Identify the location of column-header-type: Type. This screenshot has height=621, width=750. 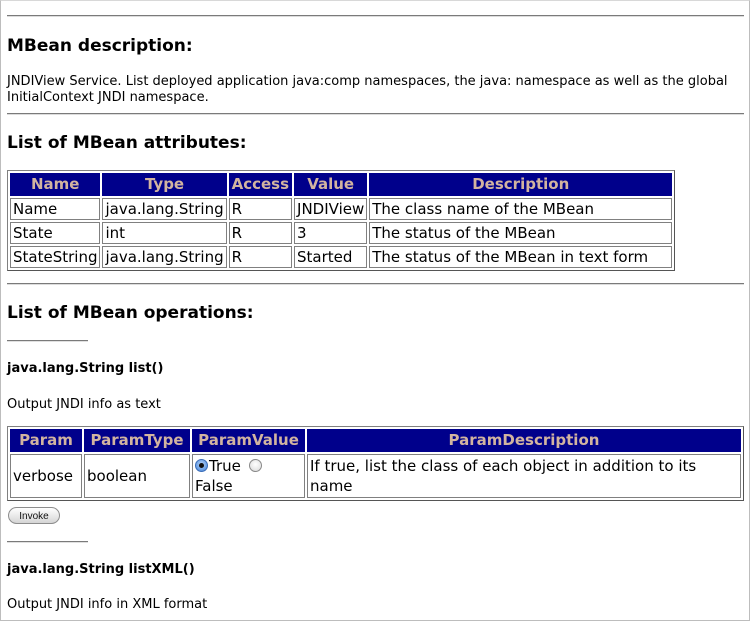
(164, 184).